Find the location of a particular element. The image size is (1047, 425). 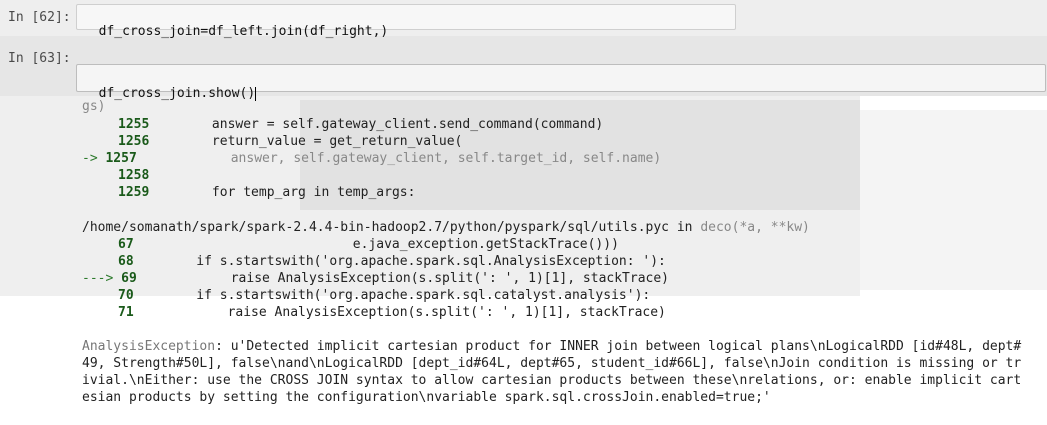

traceback-line-1258: 1258 is located at coordinates (134, 175).